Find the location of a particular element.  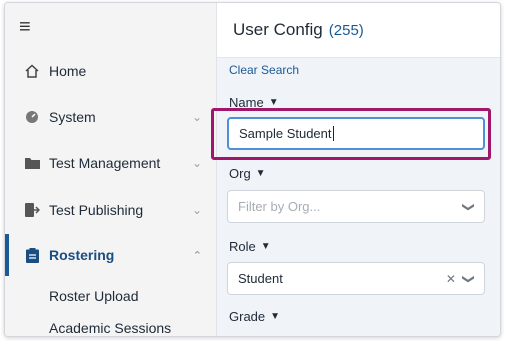

folder-icon is located at coordinates (32, 163).